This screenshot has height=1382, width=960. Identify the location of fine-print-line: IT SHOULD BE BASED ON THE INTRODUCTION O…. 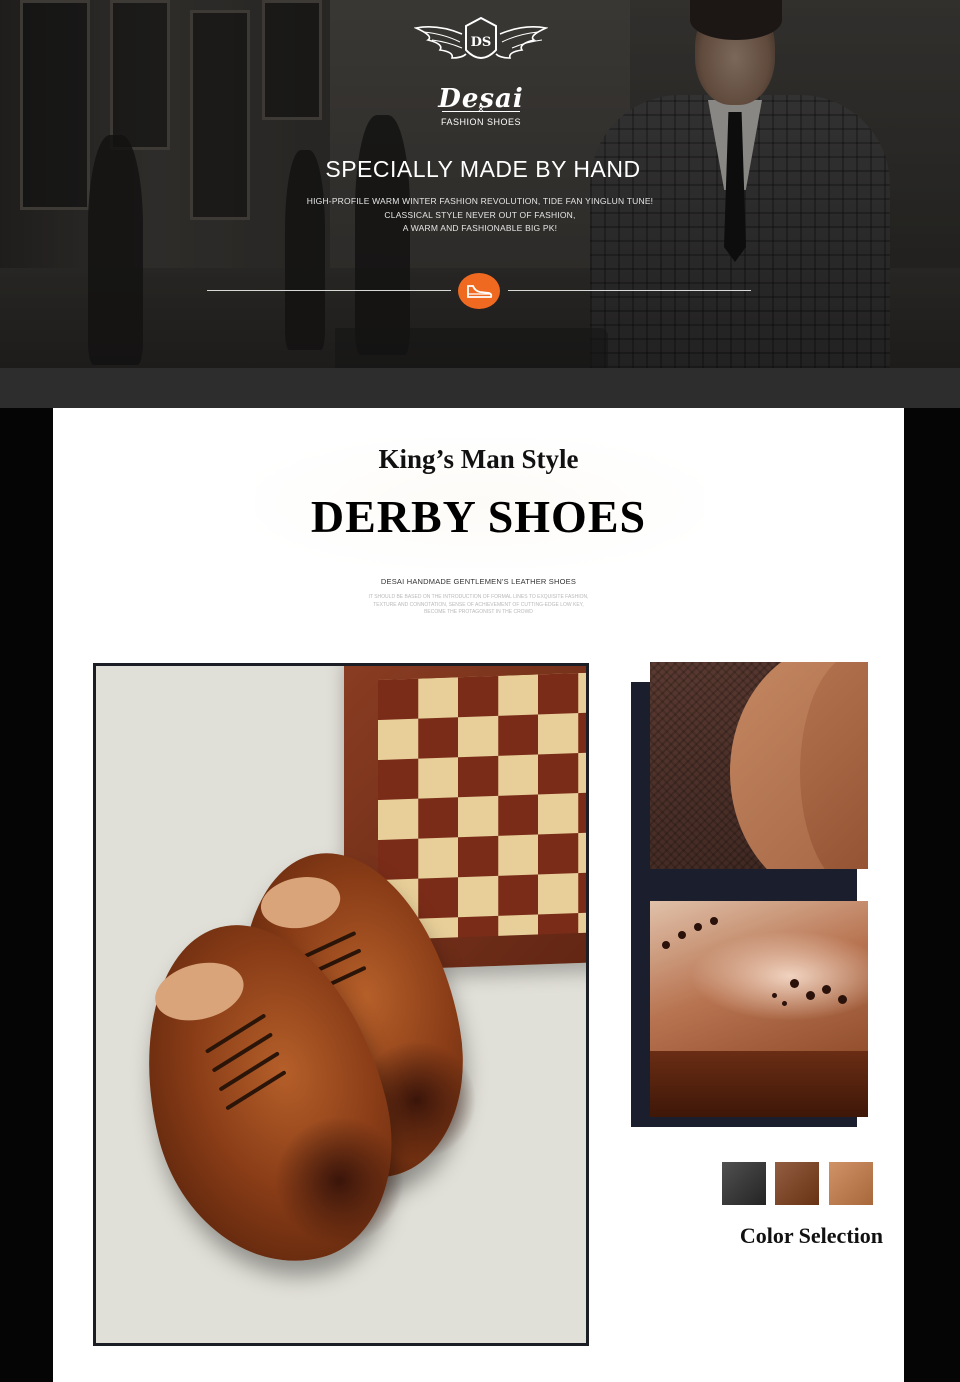
(478, 597).